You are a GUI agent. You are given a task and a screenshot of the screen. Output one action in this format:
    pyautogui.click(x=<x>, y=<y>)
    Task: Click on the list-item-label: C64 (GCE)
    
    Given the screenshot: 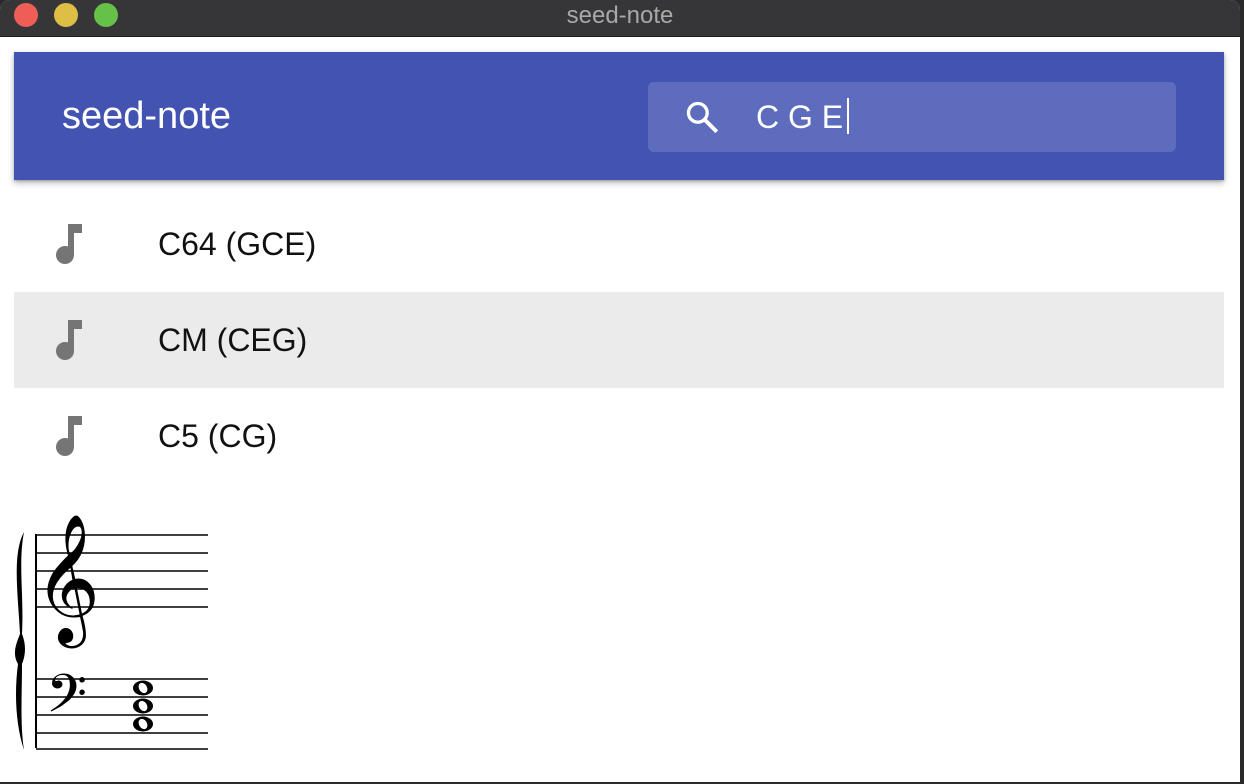 What is the action you would take?
    pyautogui.click(x=237, y=244)
    